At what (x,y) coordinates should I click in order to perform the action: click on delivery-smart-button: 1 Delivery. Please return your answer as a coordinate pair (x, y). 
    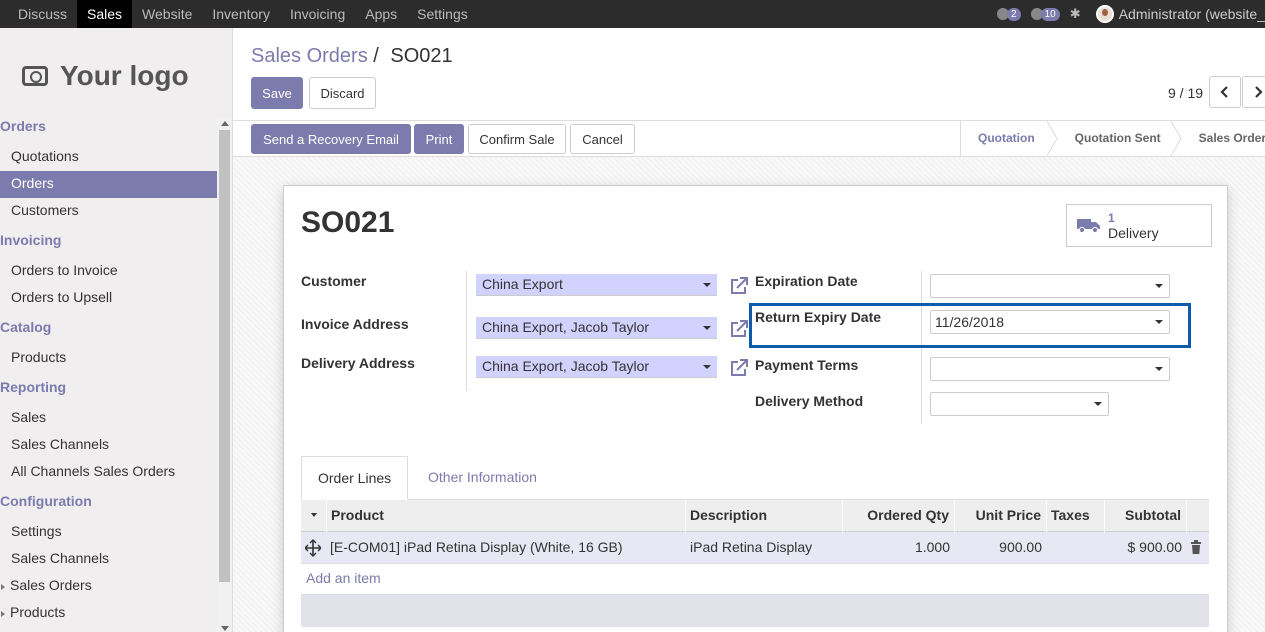
    Looking at the image, I should click on (1139, 225).